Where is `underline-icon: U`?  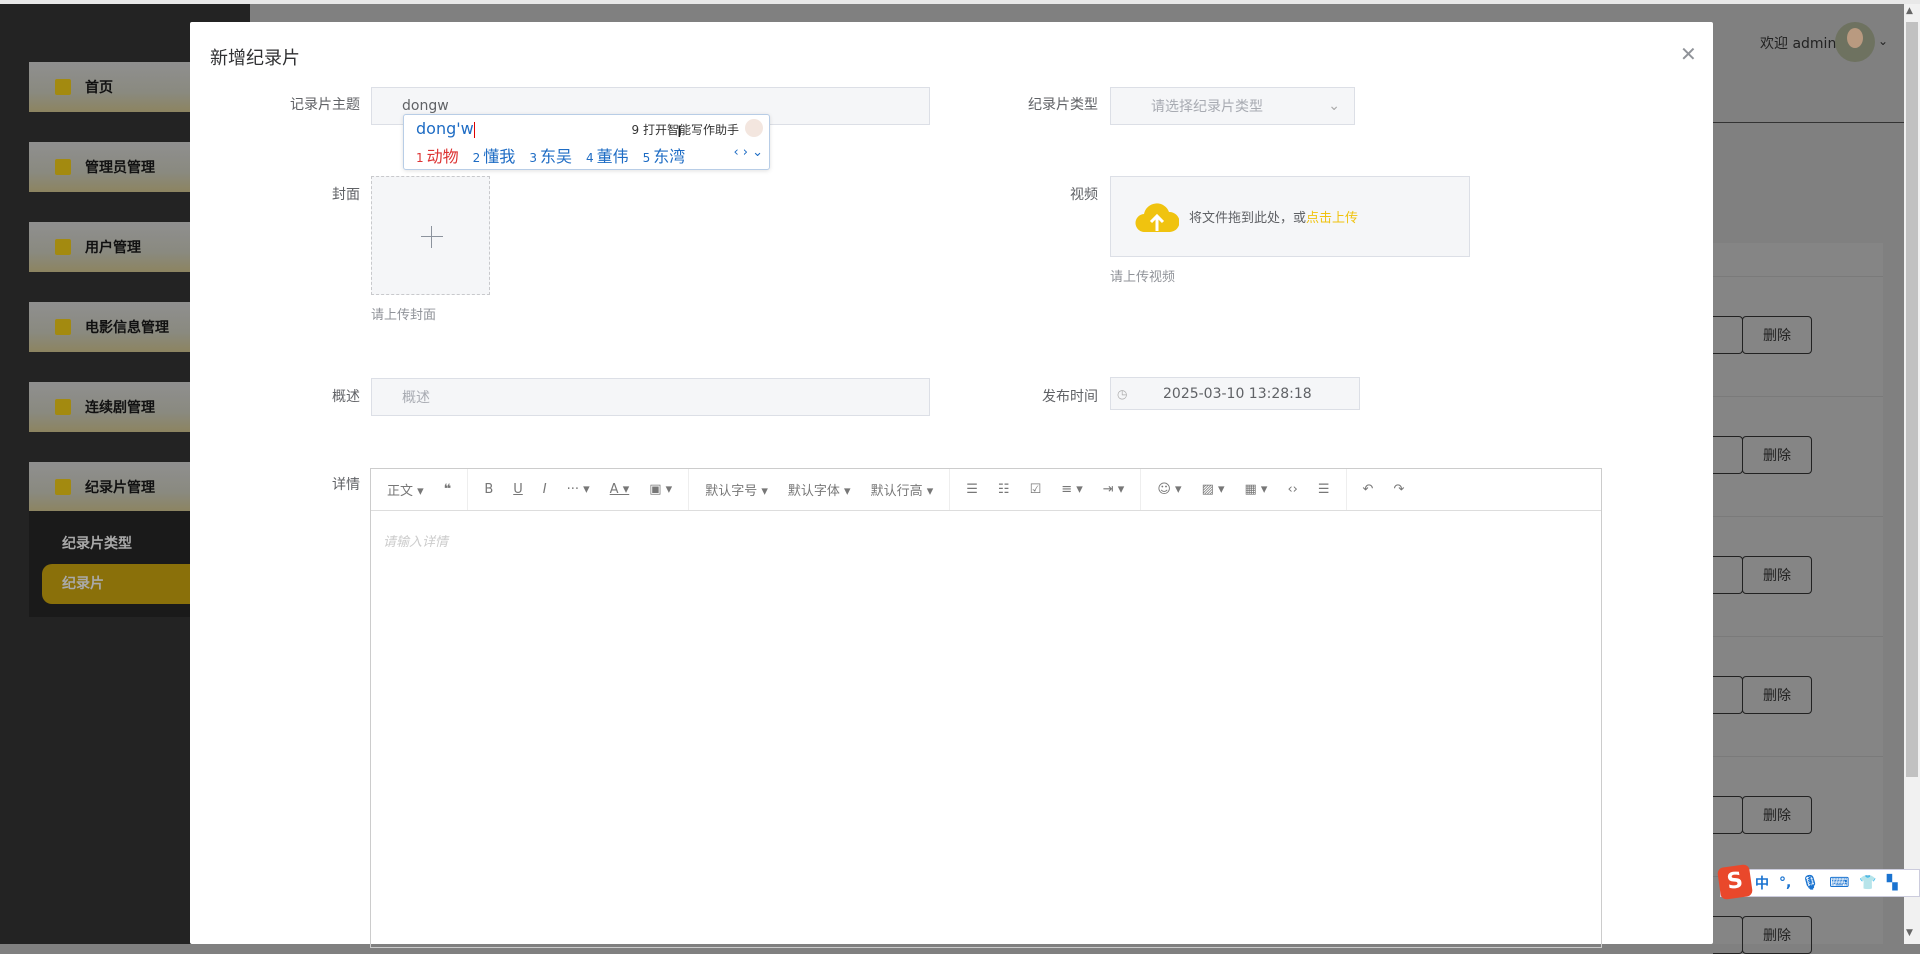 underline-icon: U is located at coordinates (518, 489).